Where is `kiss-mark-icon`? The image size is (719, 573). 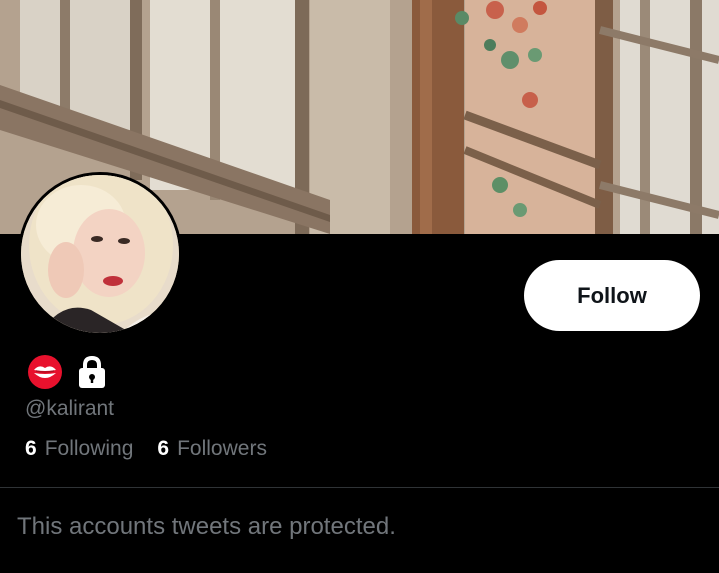
kiss-mark-icon is located at coordinates (45, 374).